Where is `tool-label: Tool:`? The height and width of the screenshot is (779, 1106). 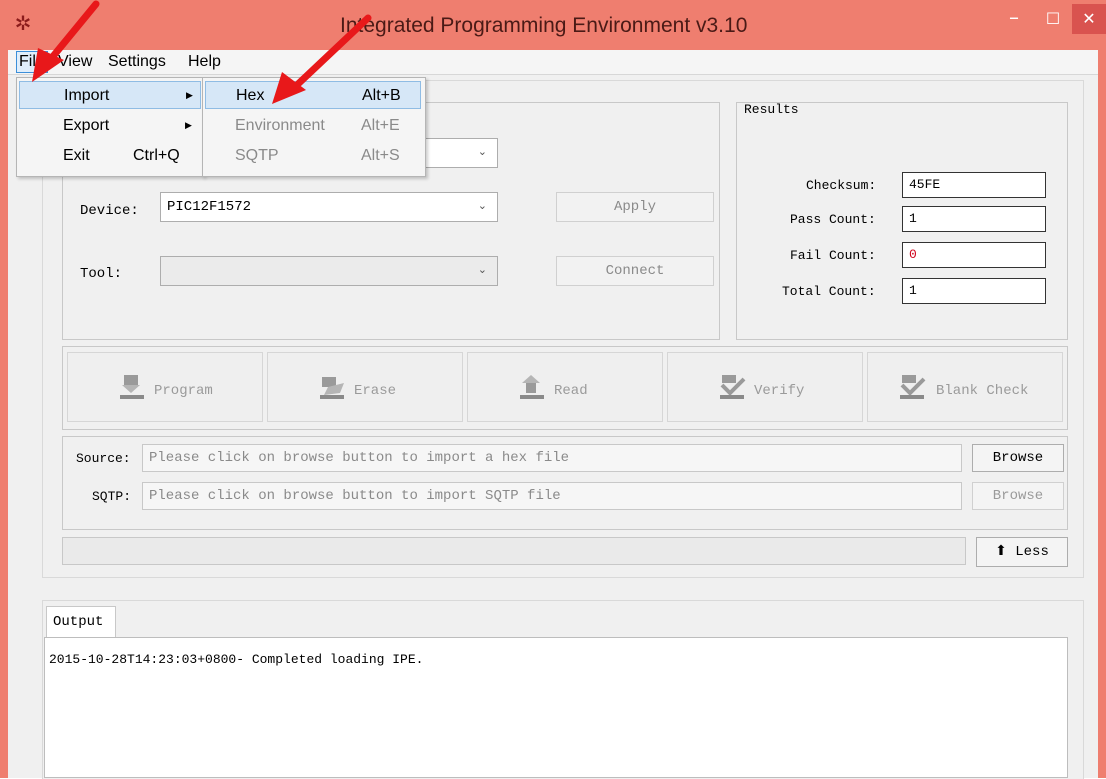
tool-label: Tool: is located at coordinates (101, 274).